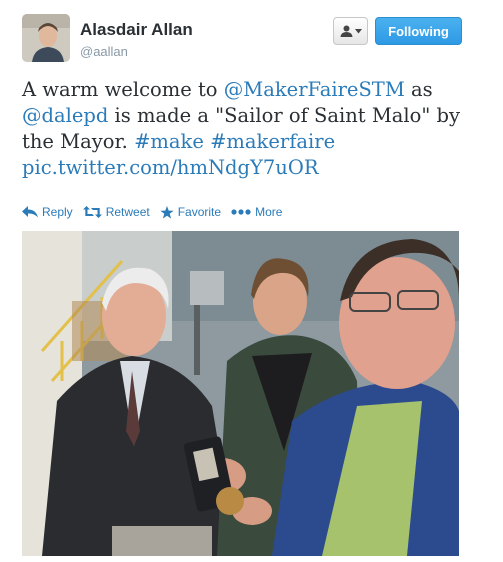 Image resolution: width=503 pixels, height=562 pixels. I want to click on mention-link: @MakerFaireSTM, so click(314, 89).